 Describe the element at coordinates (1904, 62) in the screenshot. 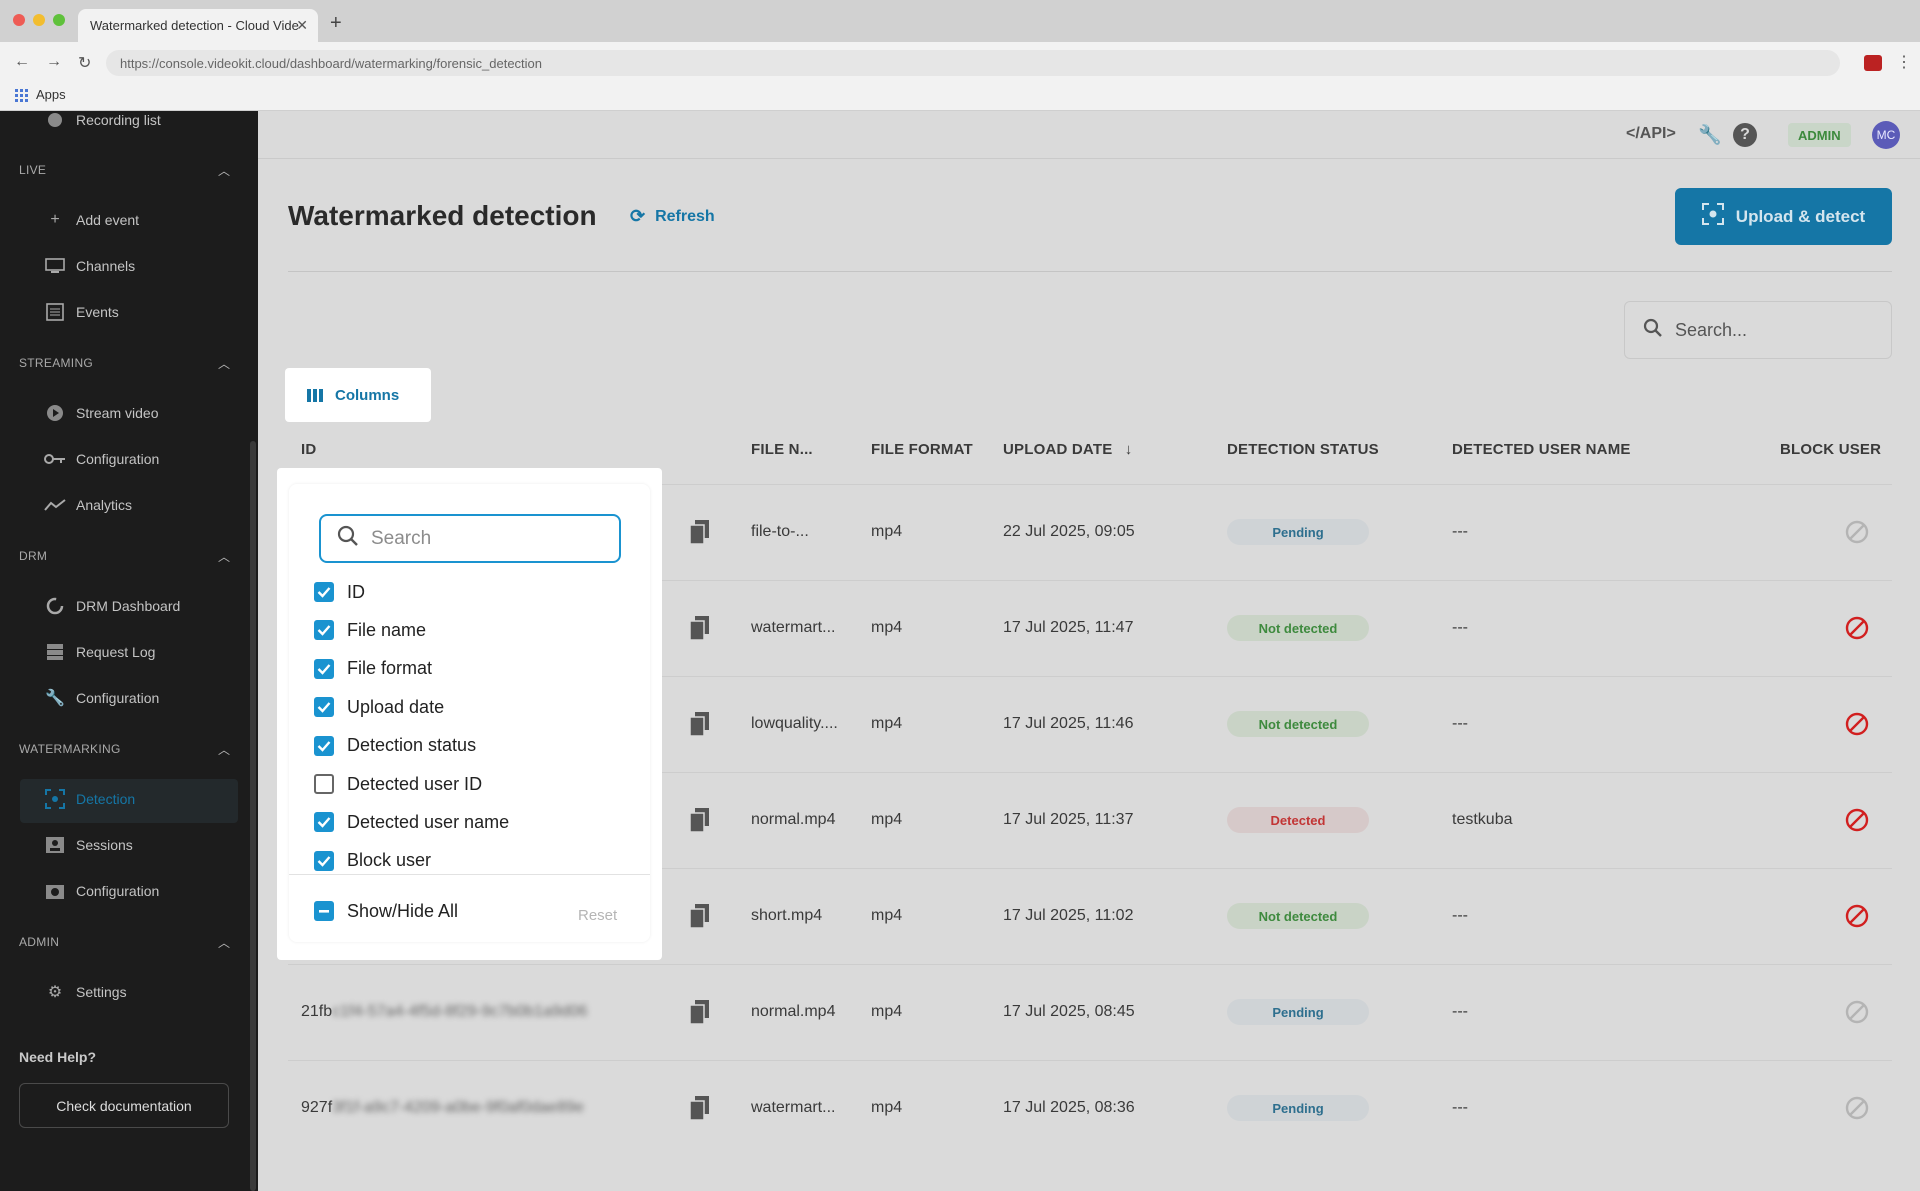

I see `browser-menu-icon: ⋮` at that location.